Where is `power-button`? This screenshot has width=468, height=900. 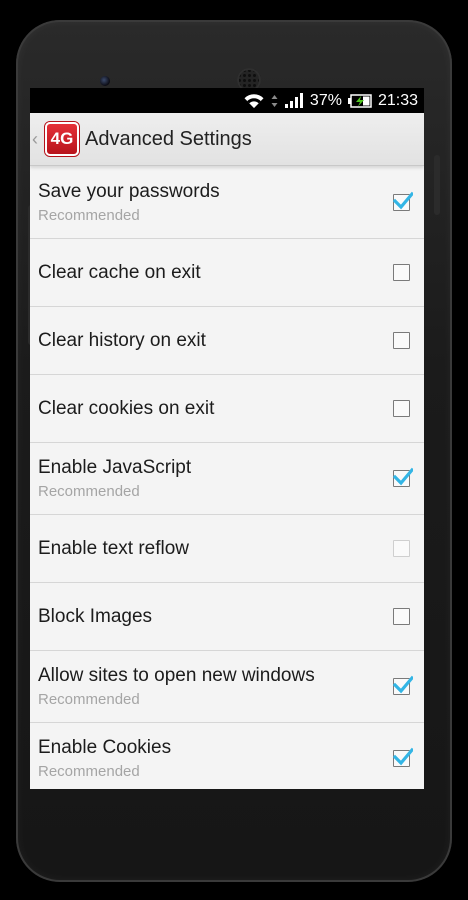
power-button is located at coordinates (437, 185).